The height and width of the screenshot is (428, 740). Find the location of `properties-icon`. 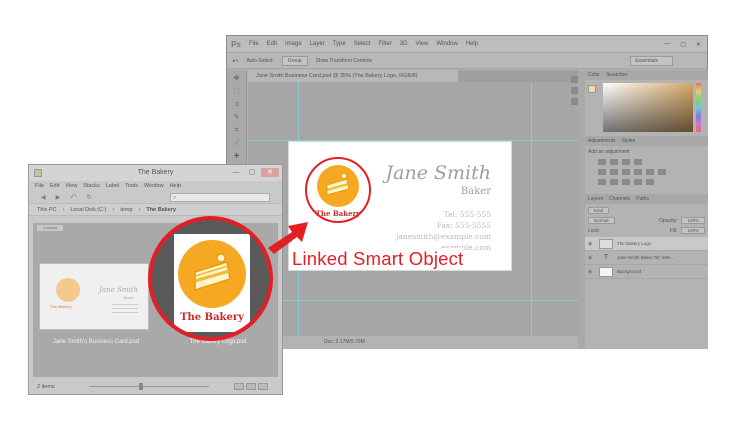

properties-icon is located at coordinates (574, 90).